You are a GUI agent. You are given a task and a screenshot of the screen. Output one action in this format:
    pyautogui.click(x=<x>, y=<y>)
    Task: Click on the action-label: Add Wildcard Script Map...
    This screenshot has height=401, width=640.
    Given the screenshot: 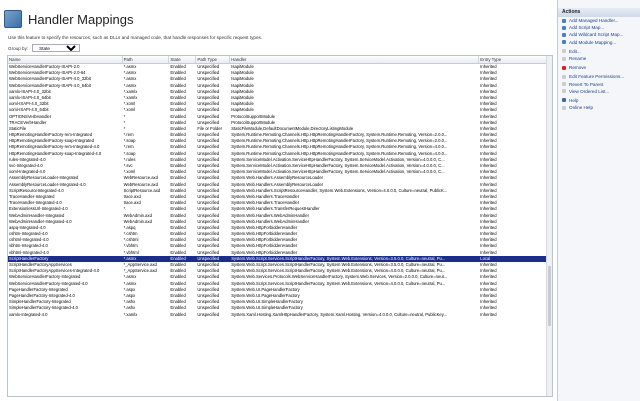 What is the action you would take?
    pyautogui.click(x=596, y=35)
    